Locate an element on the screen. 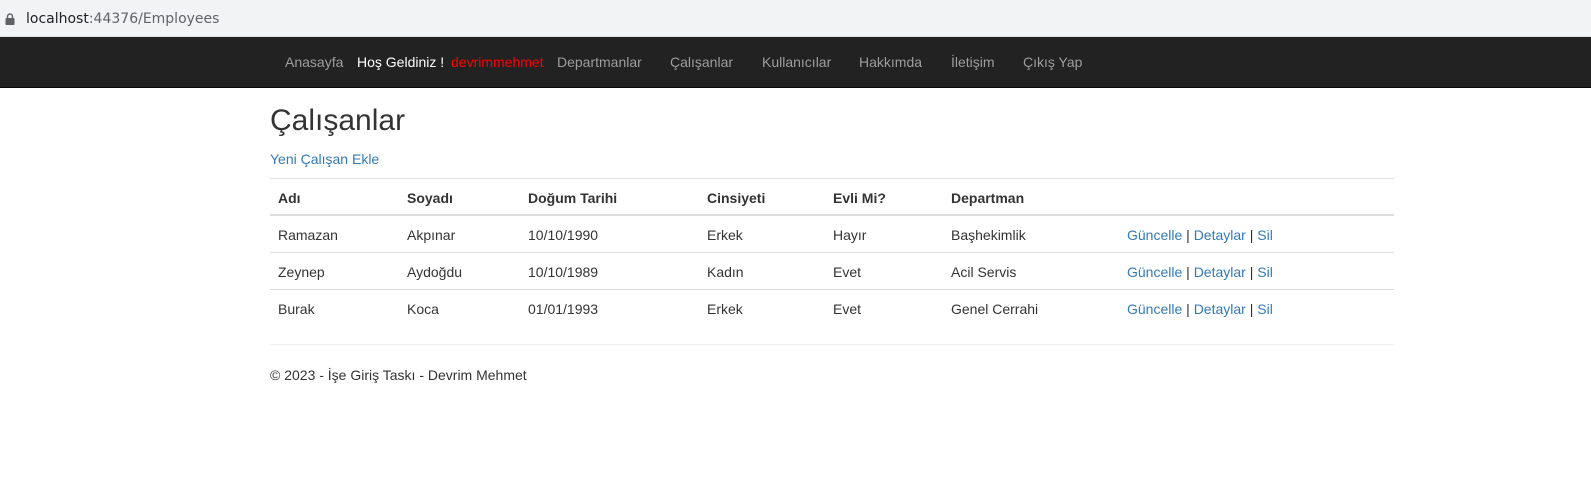 Image resolution: width=1591 pixels, height=487 pixels. nav-logout: Çıkış Yap is located at coordinates (1052, 62).